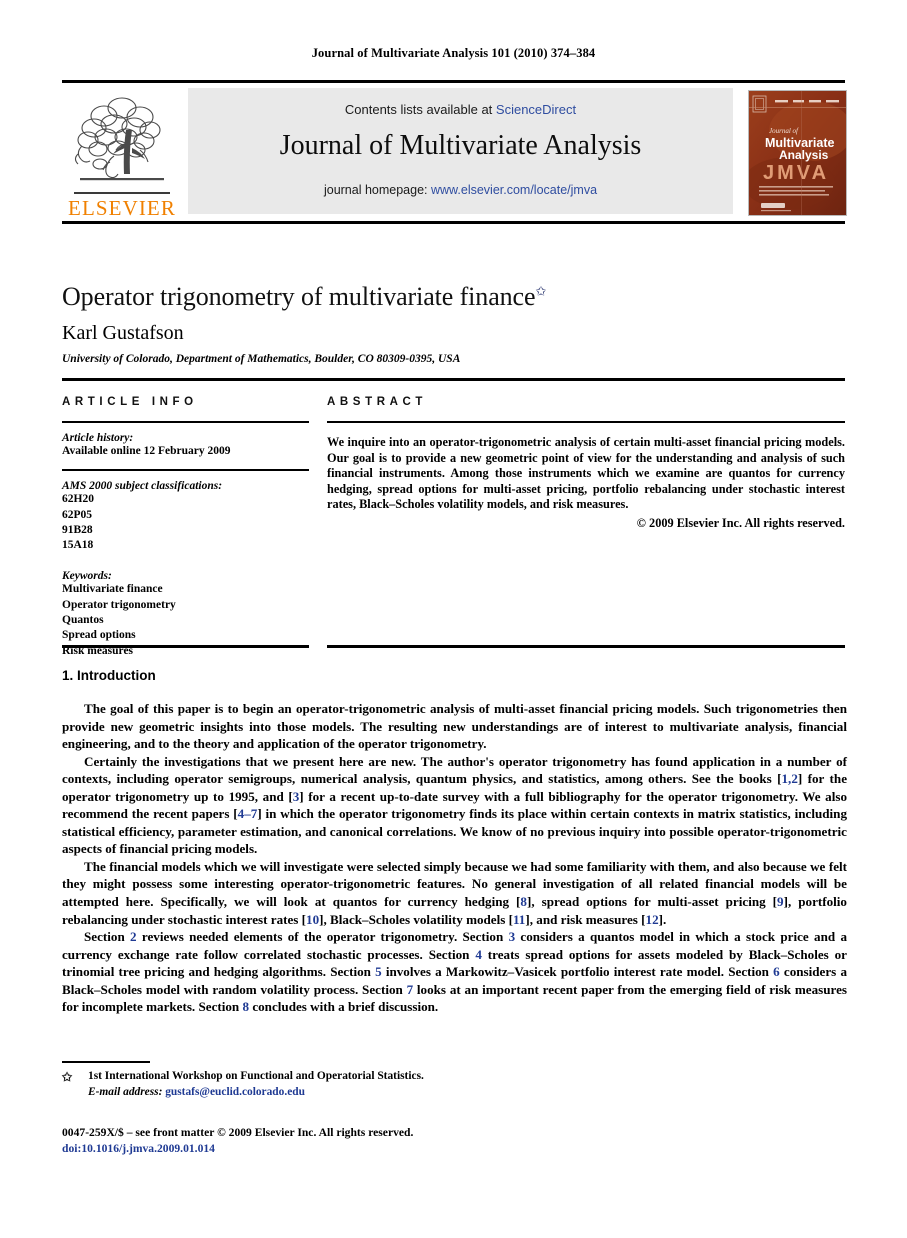  What do you see at coordinates (142, 486) in the screenshot?
I see `msc-label: AMS 2000 subject classifications:` at bounding box center [142, 486].